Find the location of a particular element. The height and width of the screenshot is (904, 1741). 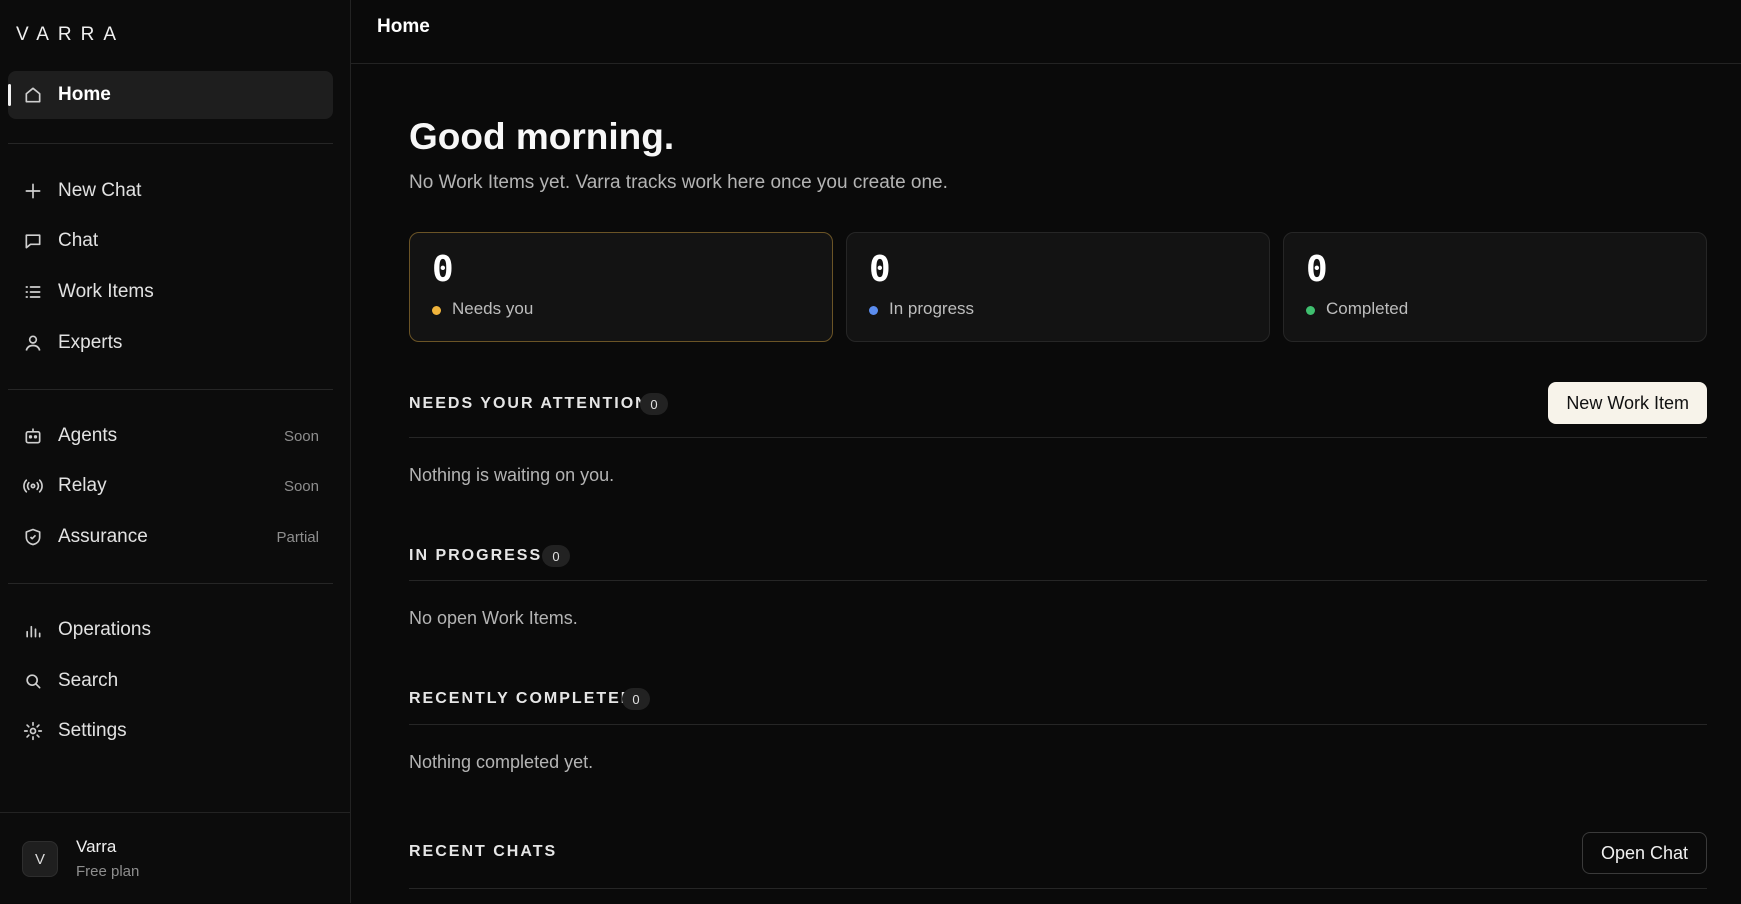

greeting-heading: Good morning. is located at coordinates (542, 136).